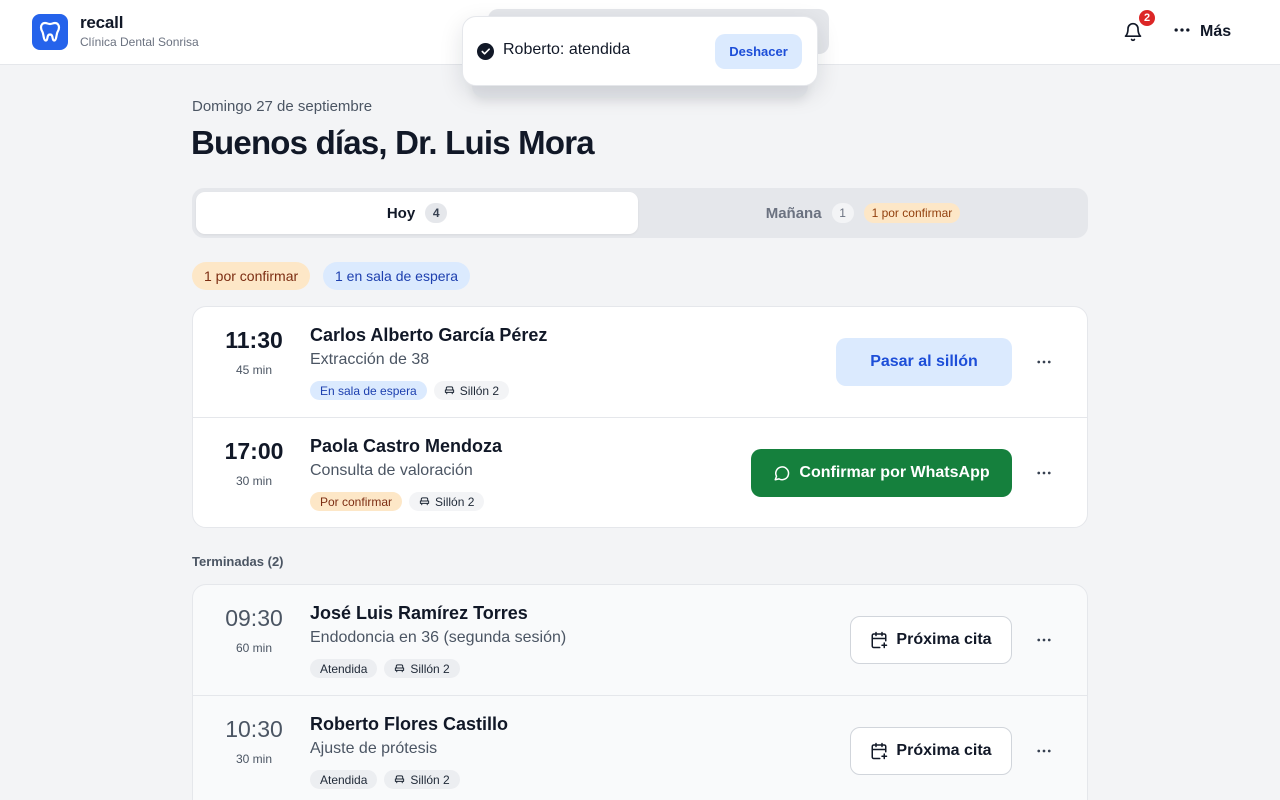 Image resolution: width=1280 pixels, height=800 pixels. What do you see at coordinates (640, 51) in the screenshot?
I see `undo-toast: Roberto: atendida Deshacer` at bounding box center [640, 51].